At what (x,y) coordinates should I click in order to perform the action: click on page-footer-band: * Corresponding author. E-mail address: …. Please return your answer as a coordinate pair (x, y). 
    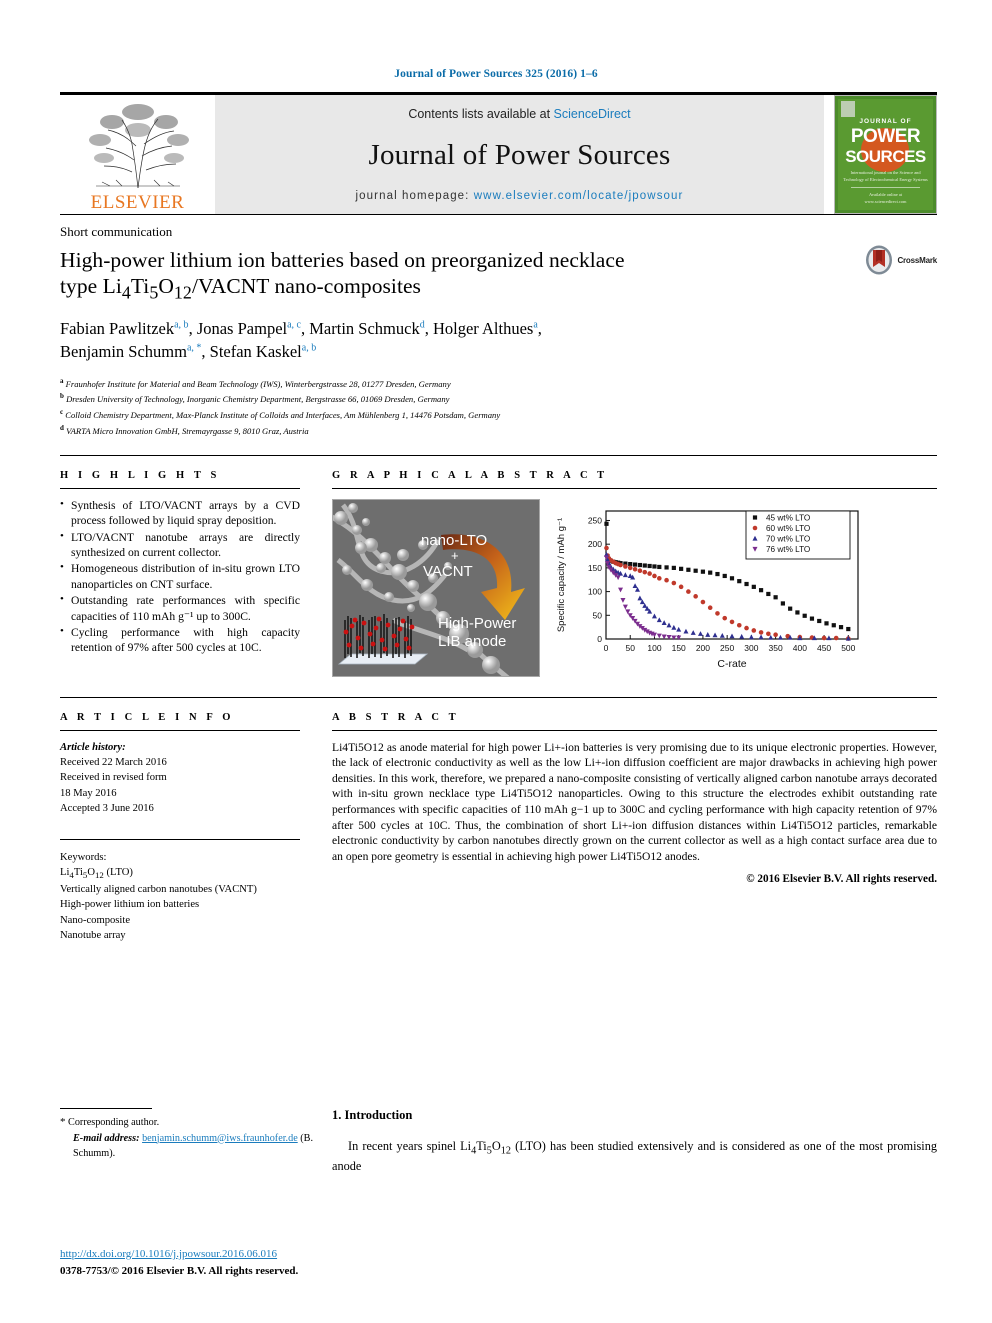
    Looking at the image, I should click on (498, 1141).